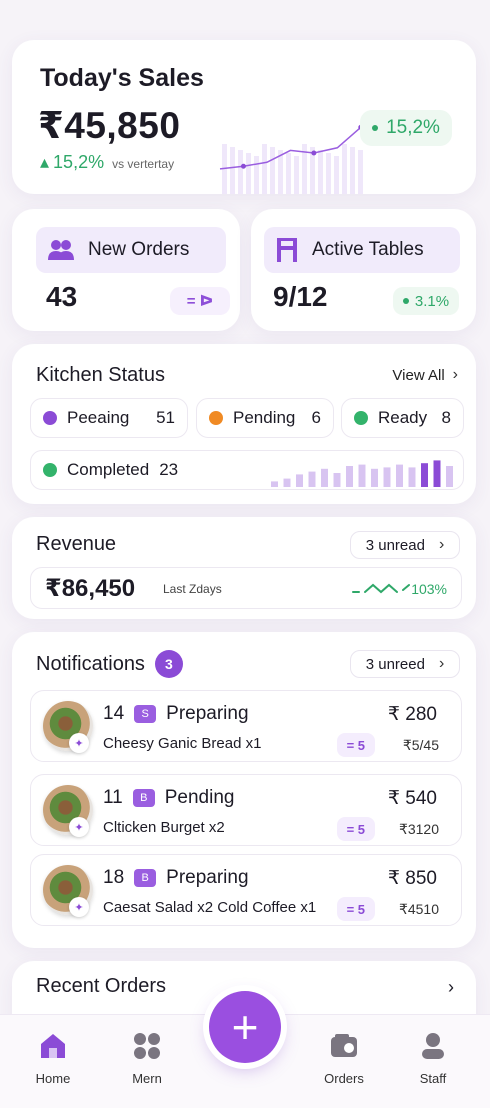 The height and width of the screenshot is (1108, 490). What do you see at coordinates (113, 797) in the screenshot?
I see `order-number: 11` at bounding box center [113, 797].